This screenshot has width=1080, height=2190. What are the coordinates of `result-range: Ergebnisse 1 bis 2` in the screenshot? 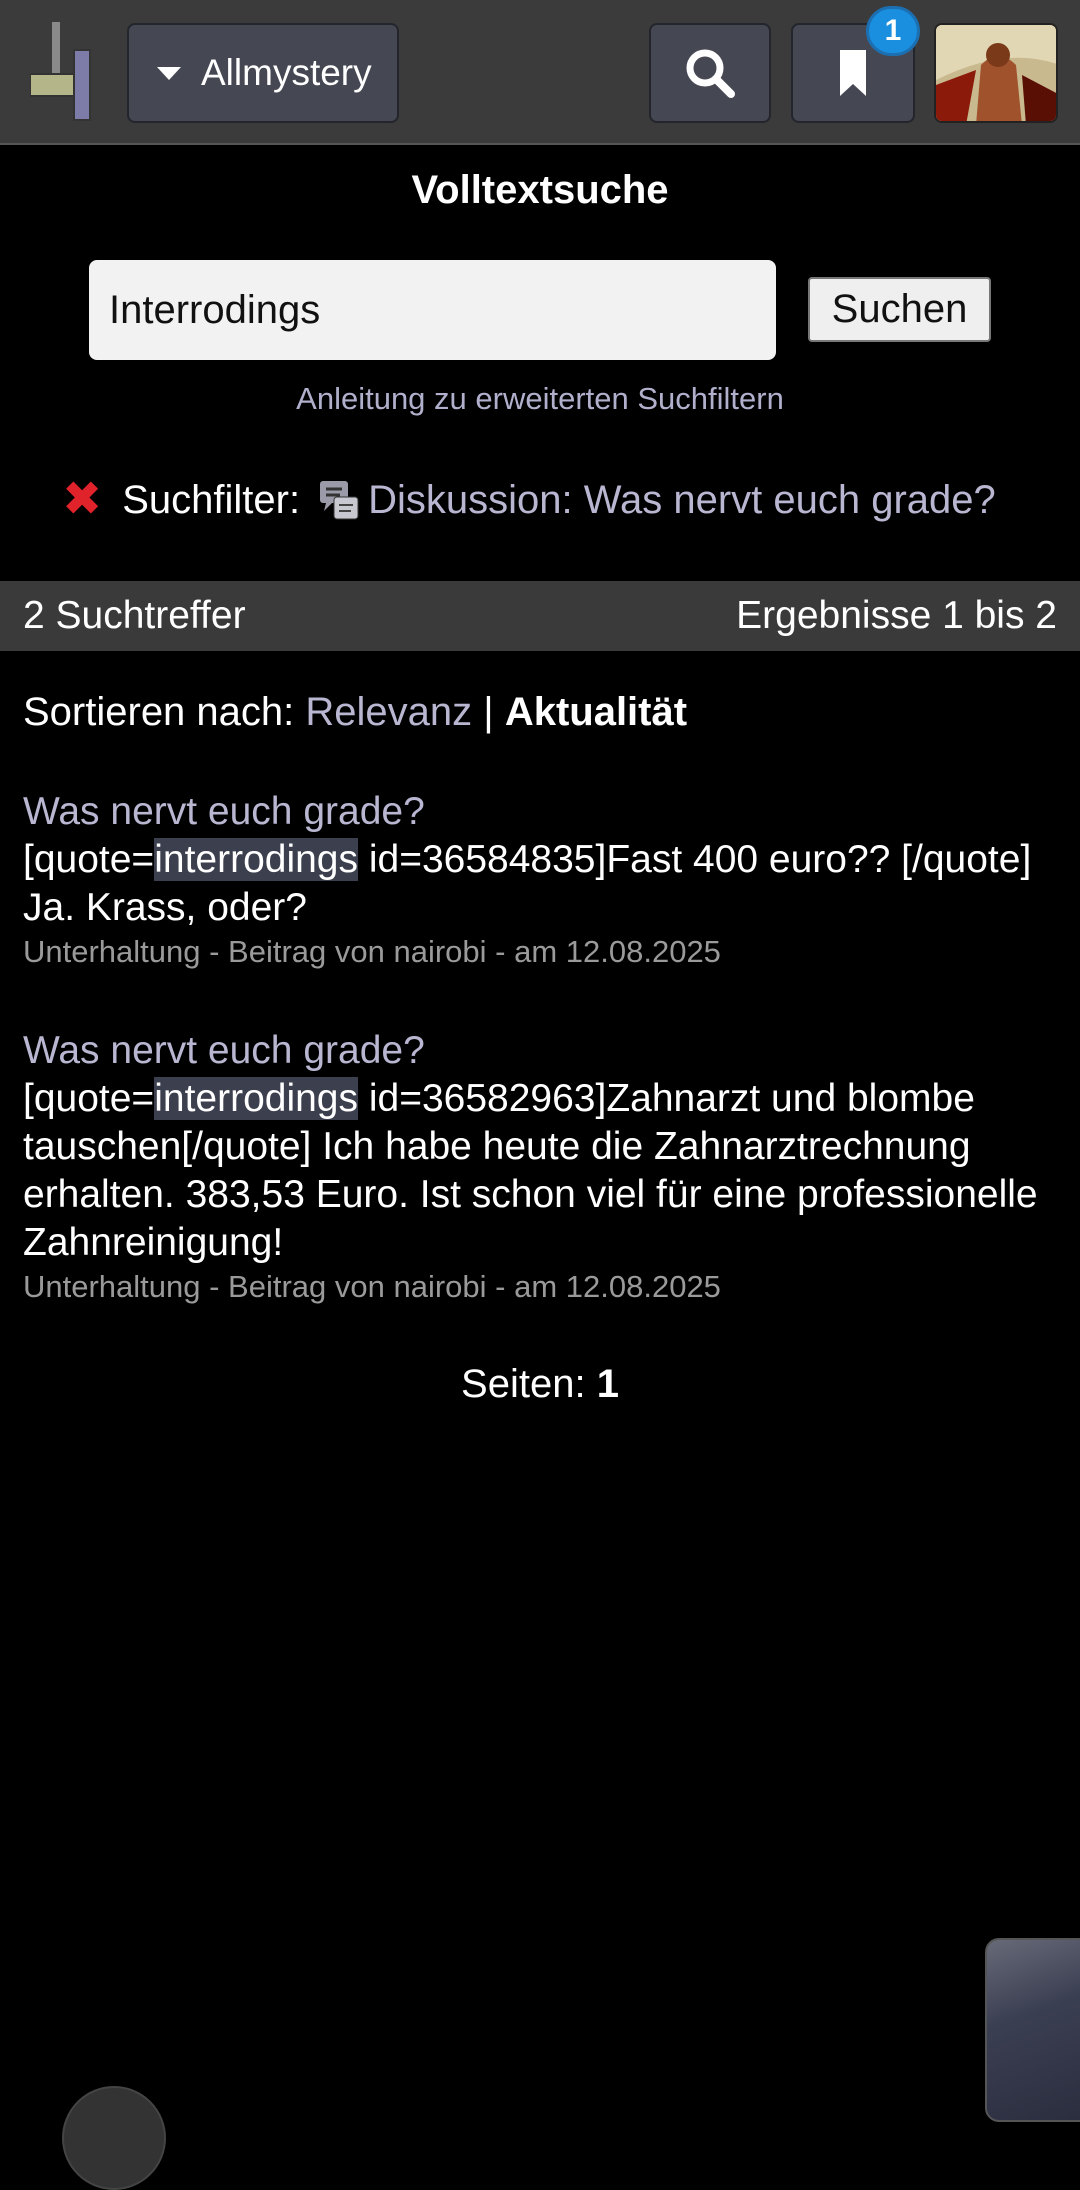 It's located at (896, 615).